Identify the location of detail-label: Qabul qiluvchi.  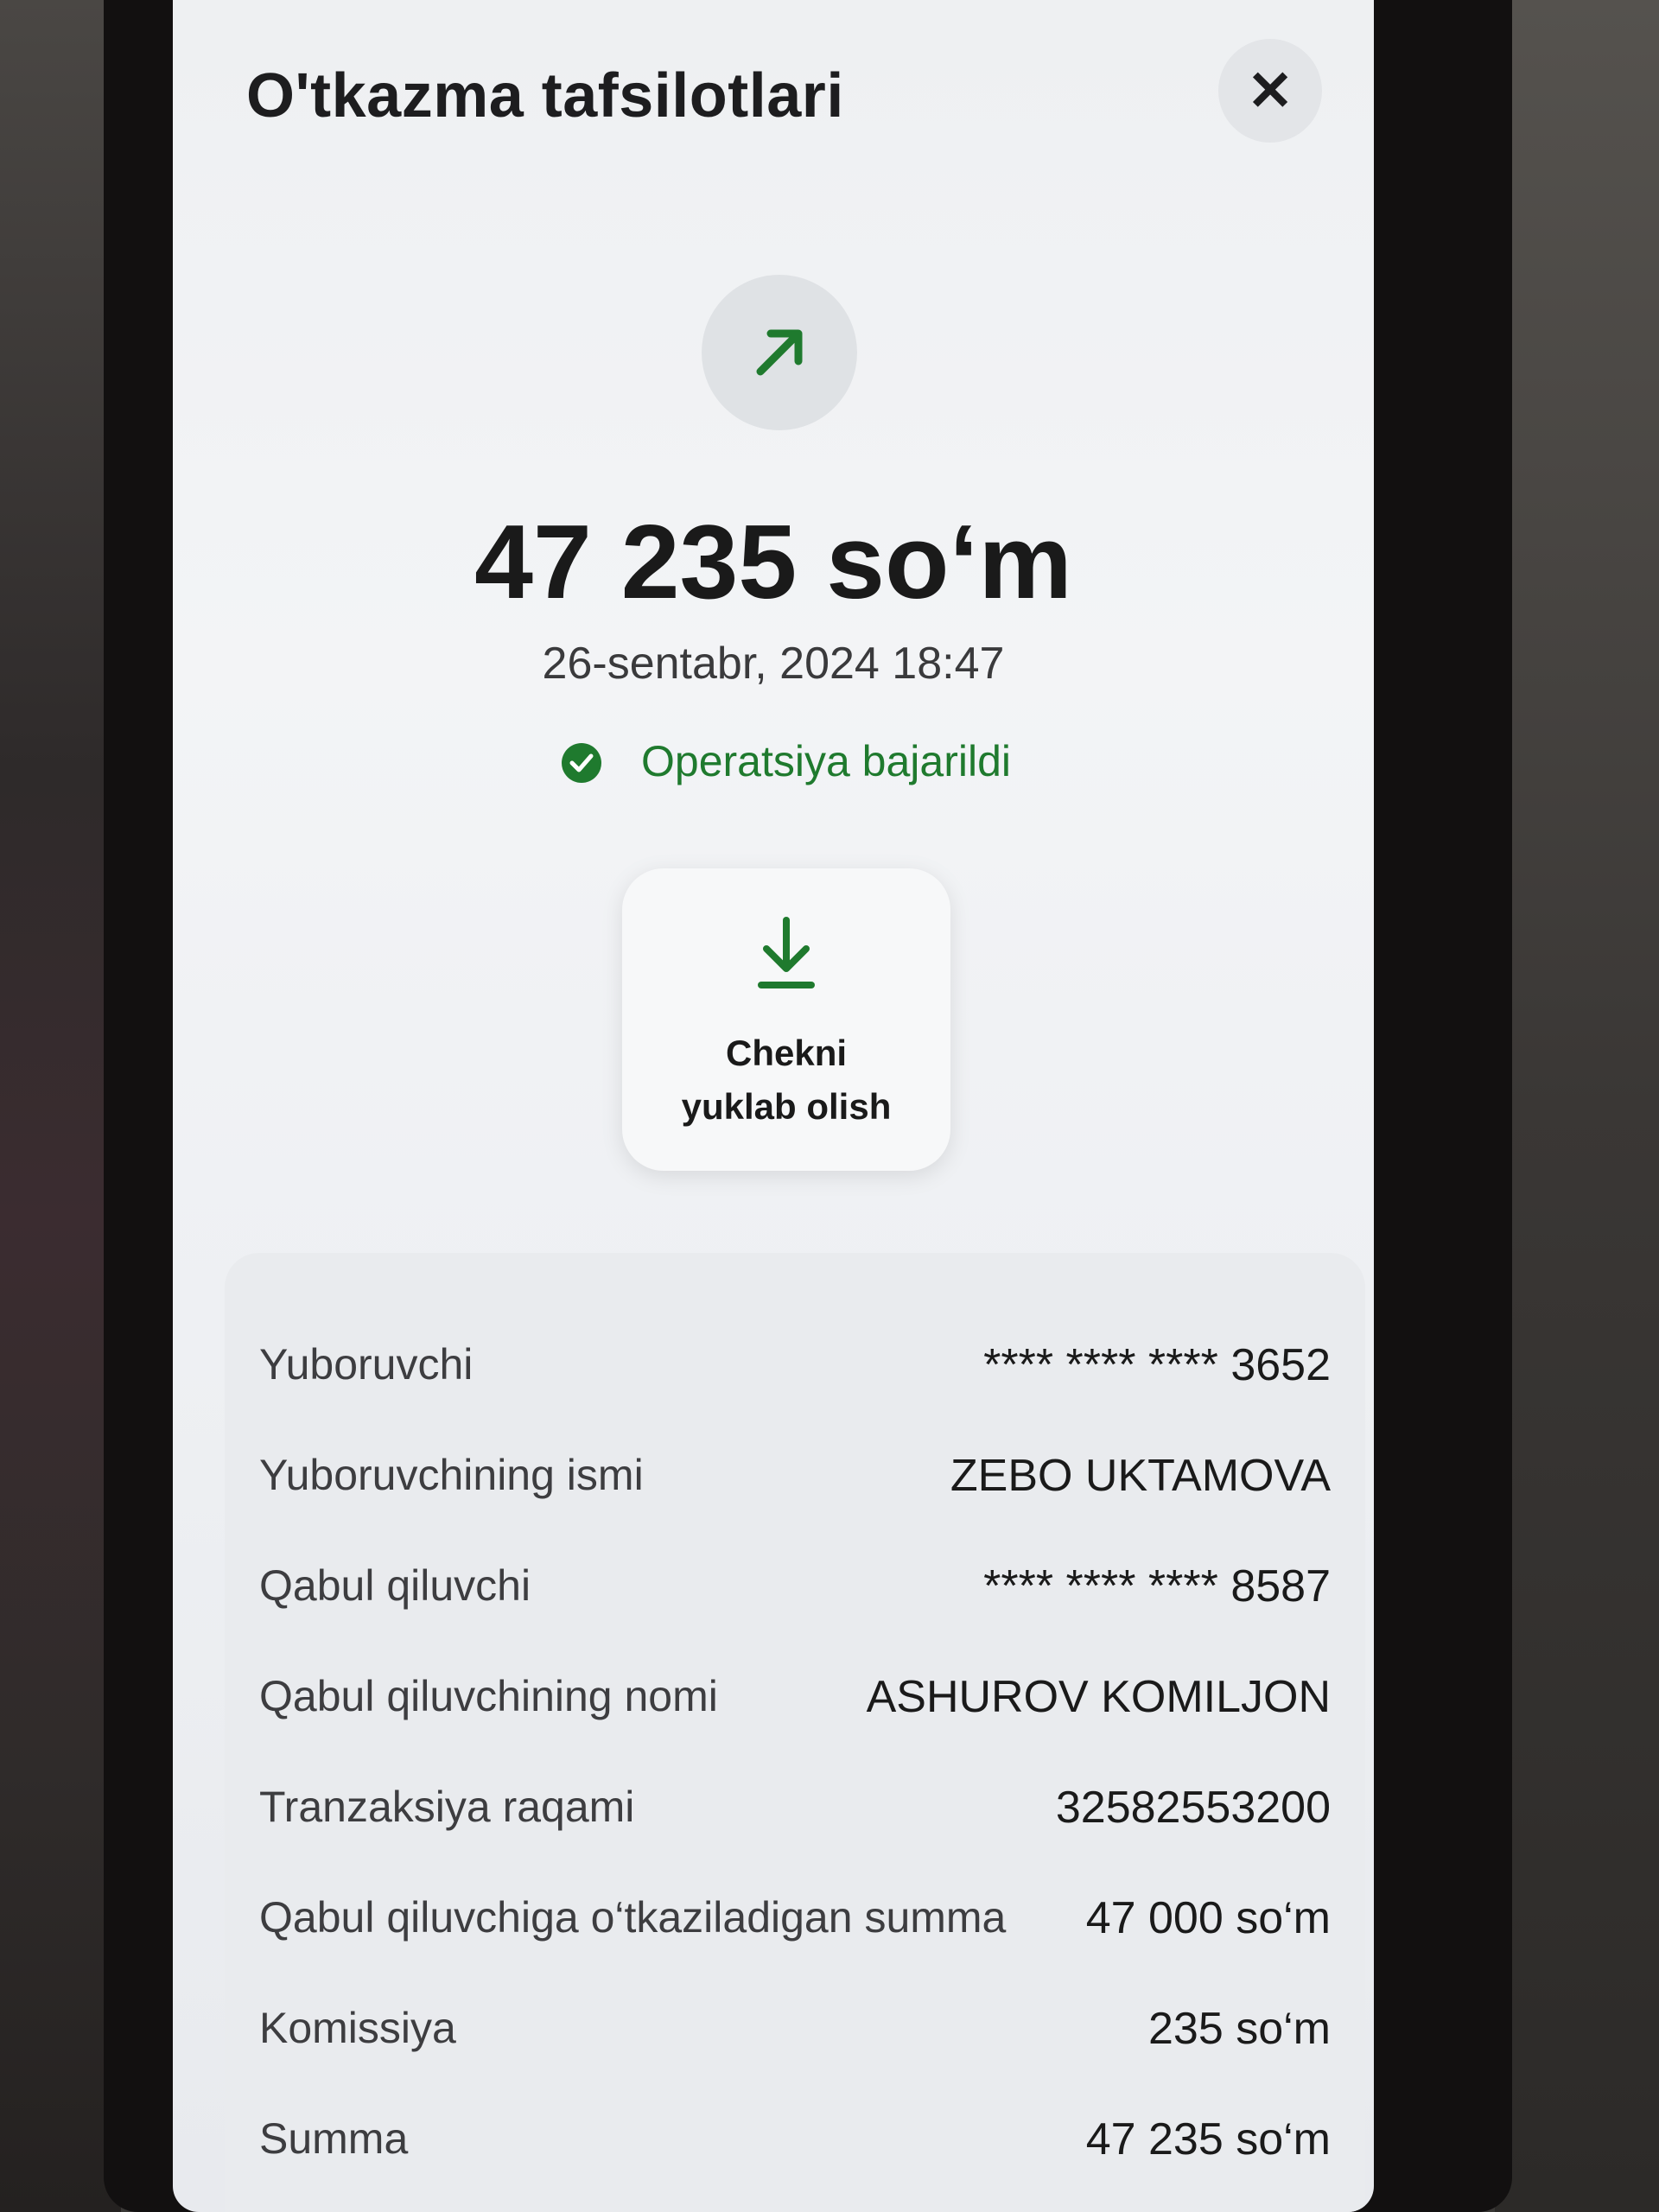
(395, 1585).